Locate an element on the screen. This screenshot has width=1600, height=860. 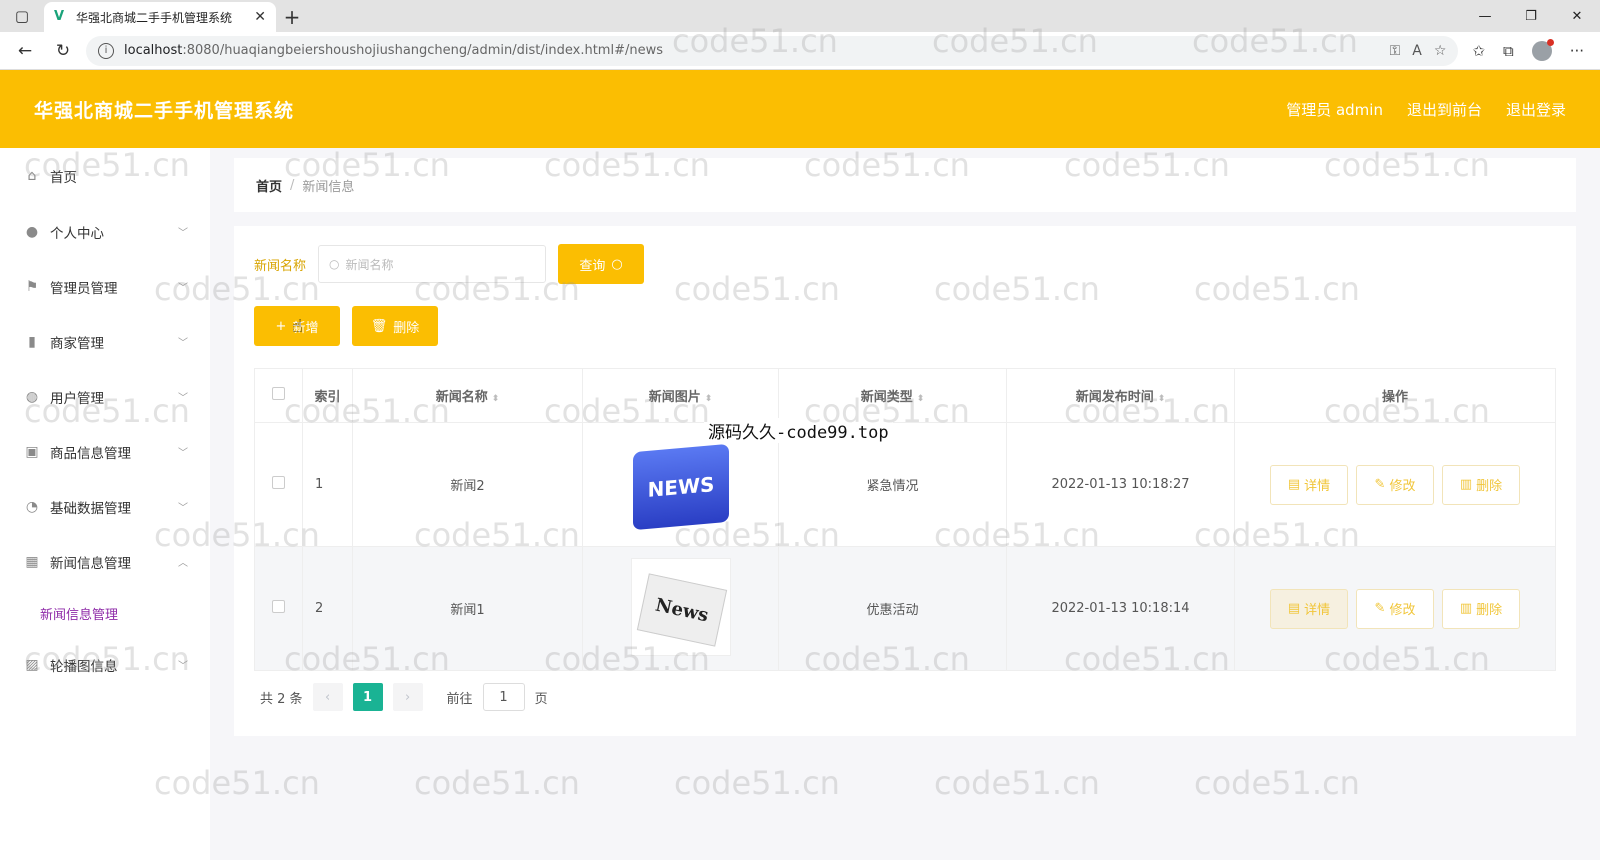
logout-link: 退出登录 is located at coordinates (1536, 109).